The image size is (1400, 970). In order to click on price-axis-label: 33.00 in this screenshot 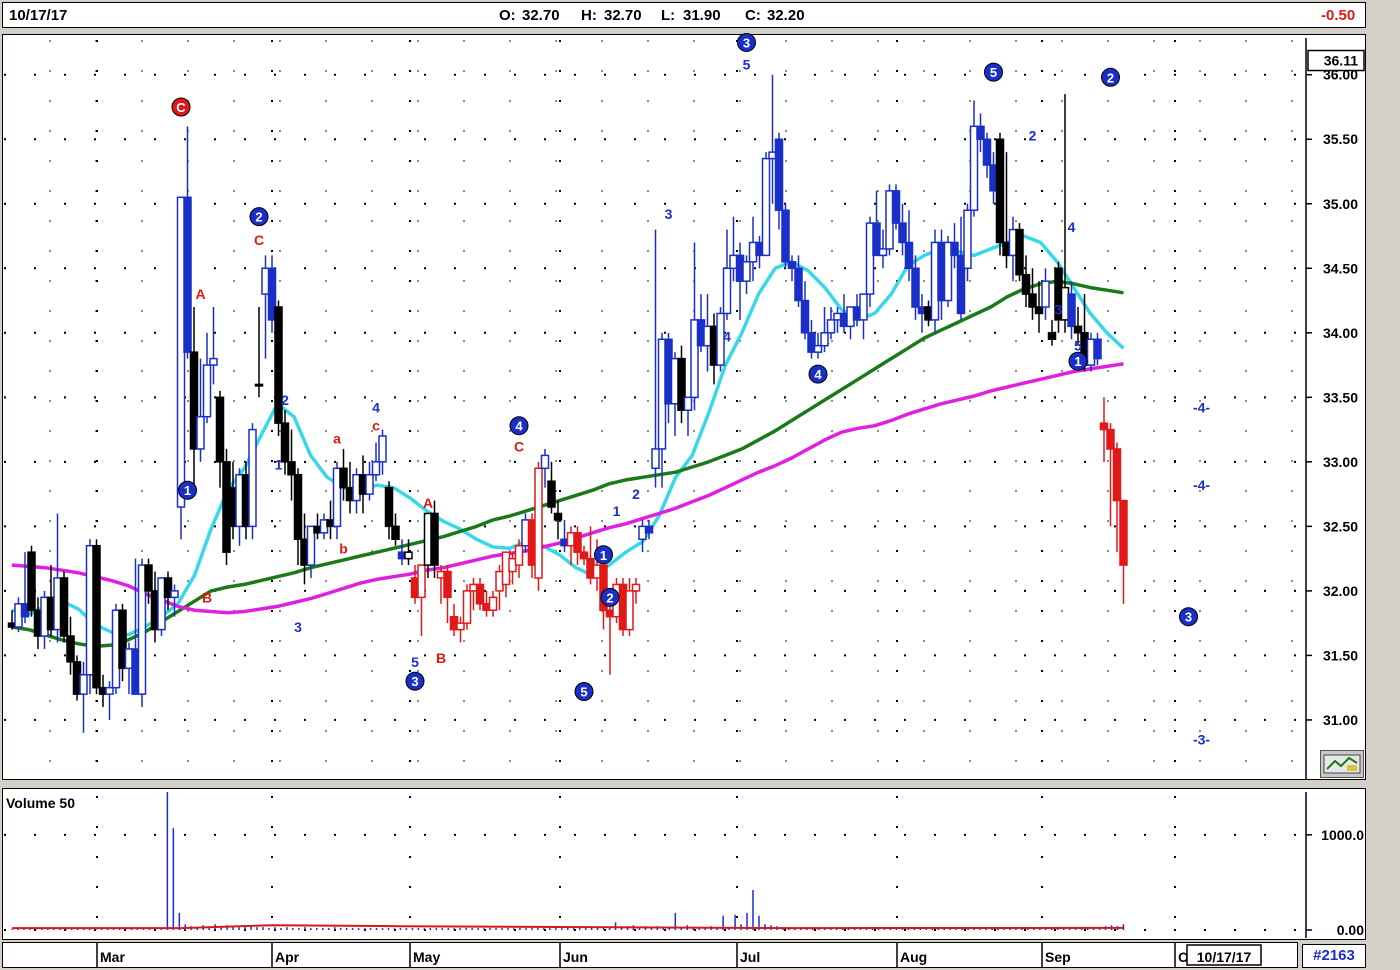, I will do `click(1340, 462)`.